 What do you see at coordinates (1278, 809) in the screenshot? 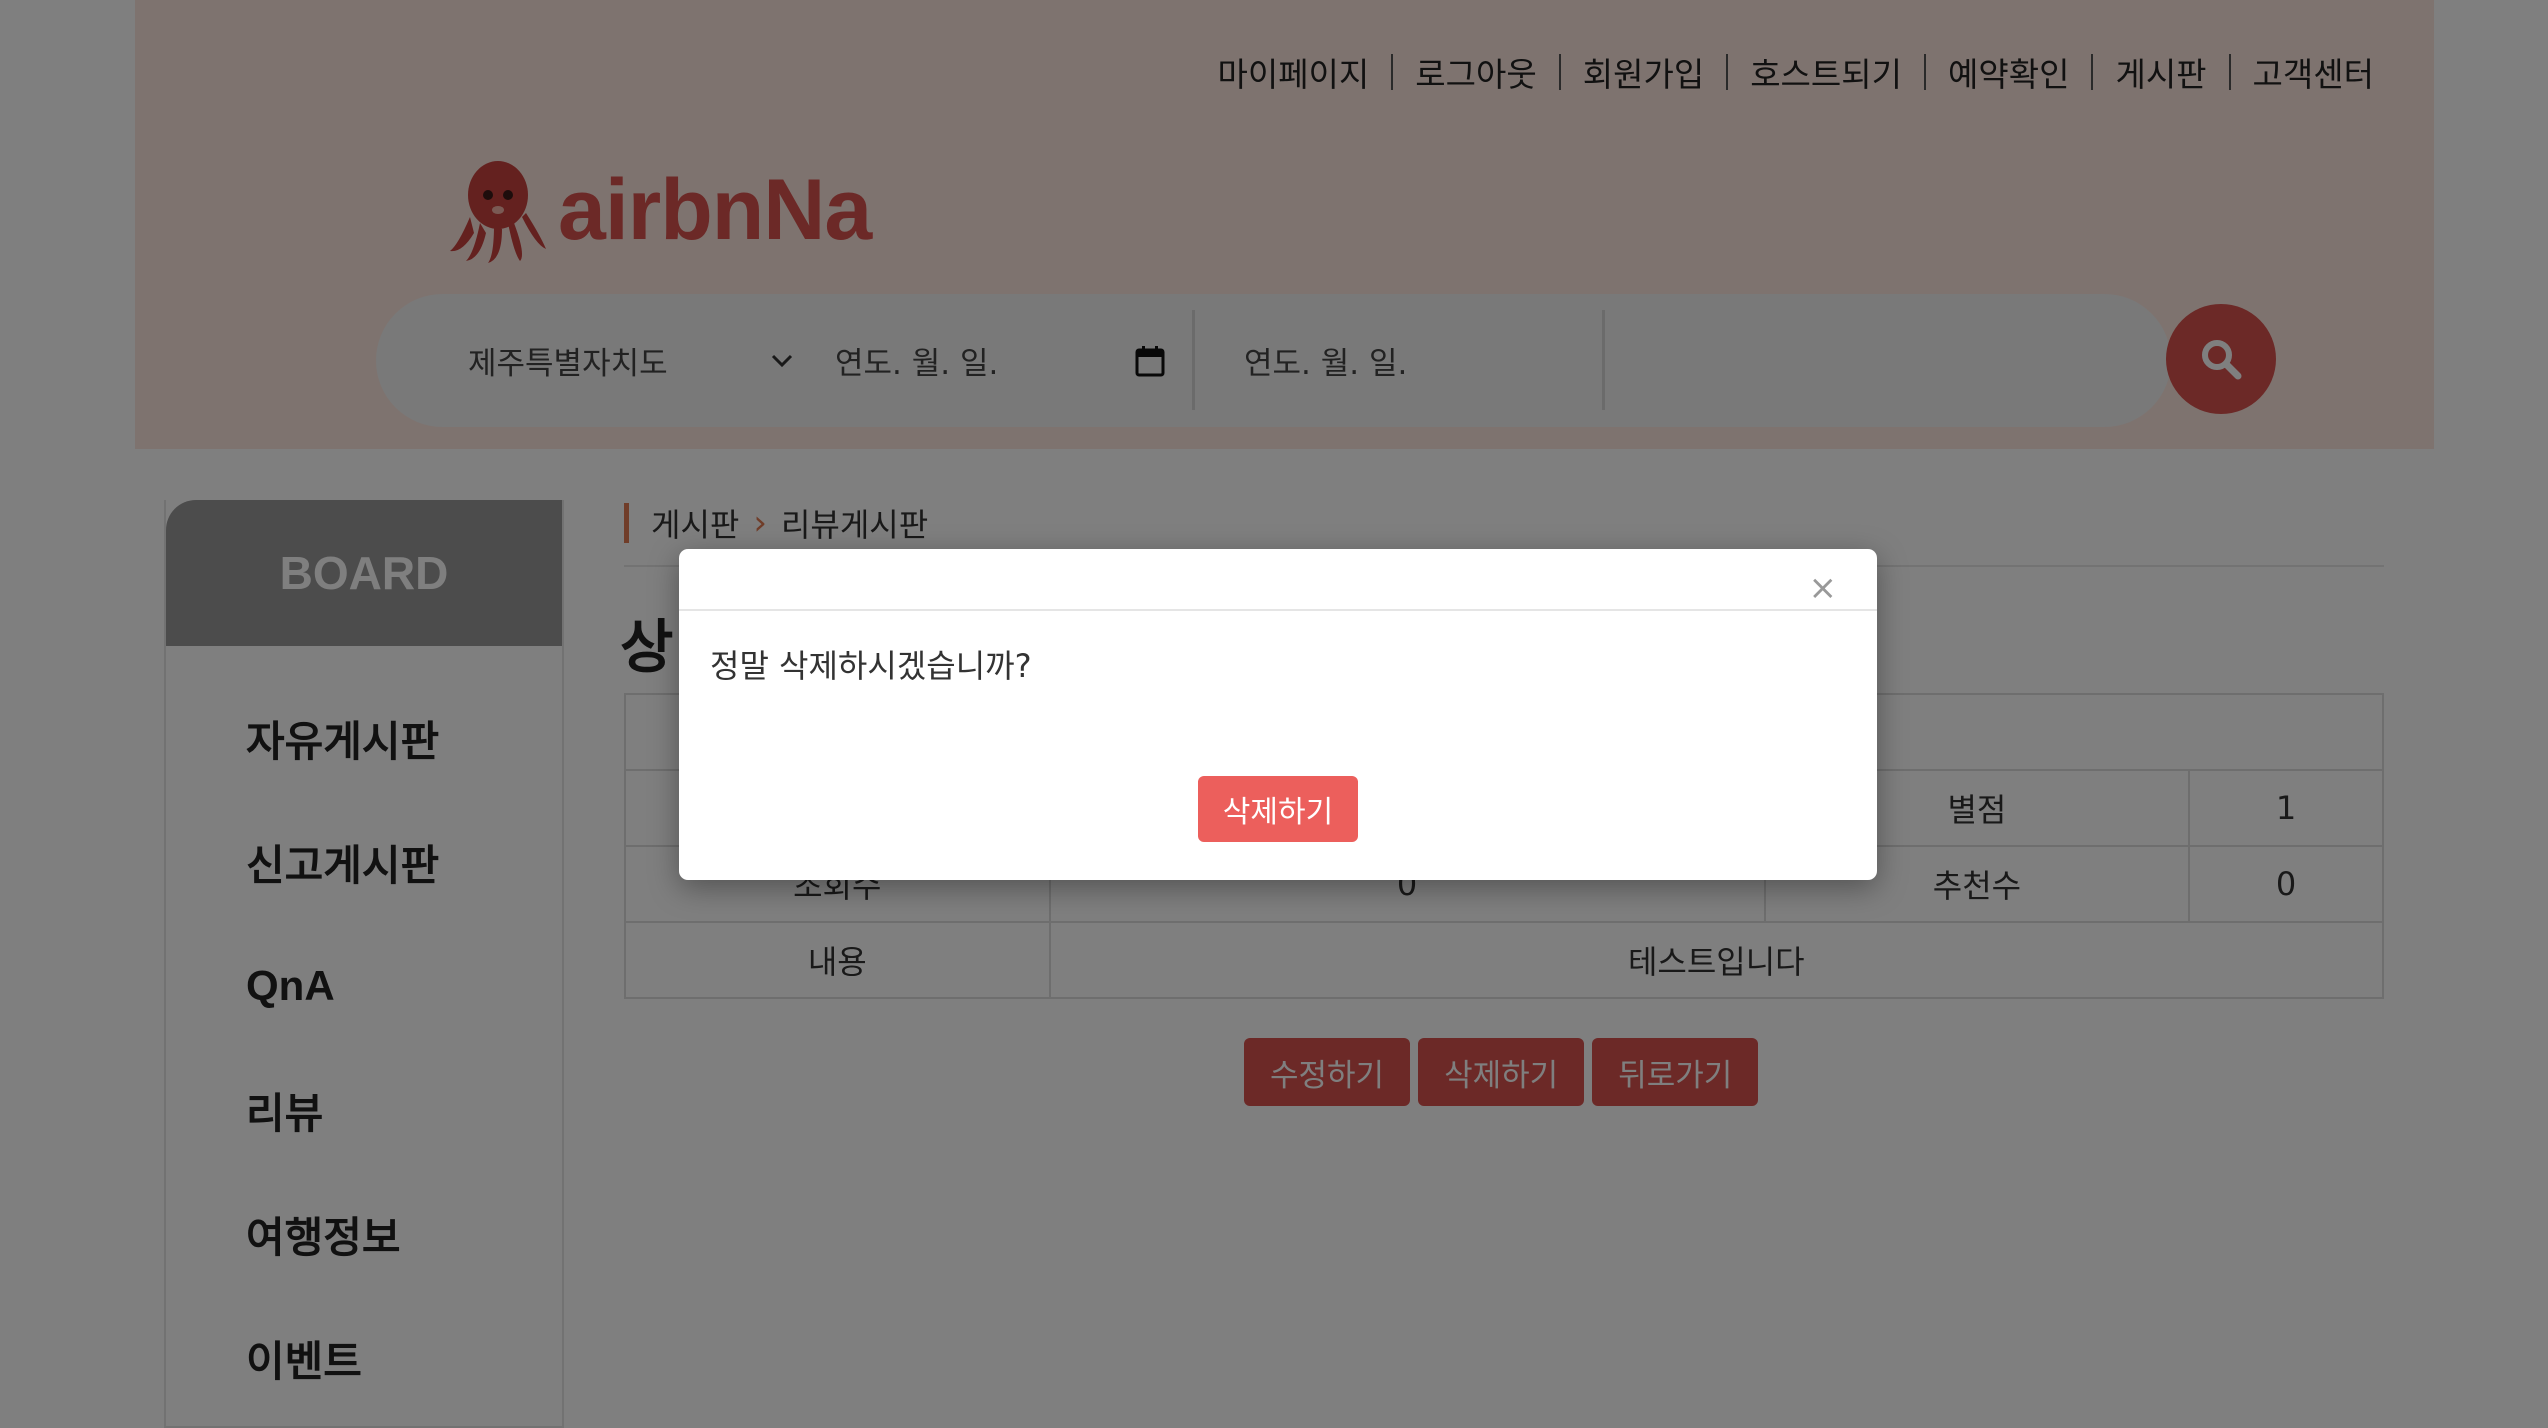
I see `confirm-delete-button: 삭제하기` at bounding box center [1278, 809].